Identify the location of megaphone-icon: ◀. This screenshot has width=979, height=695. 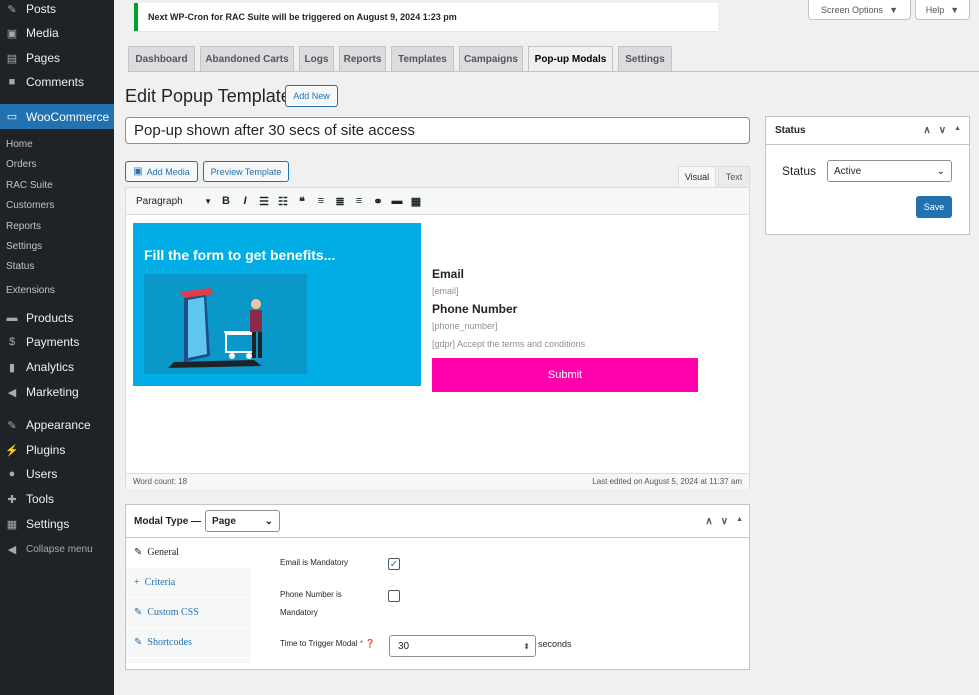
(12, 392).